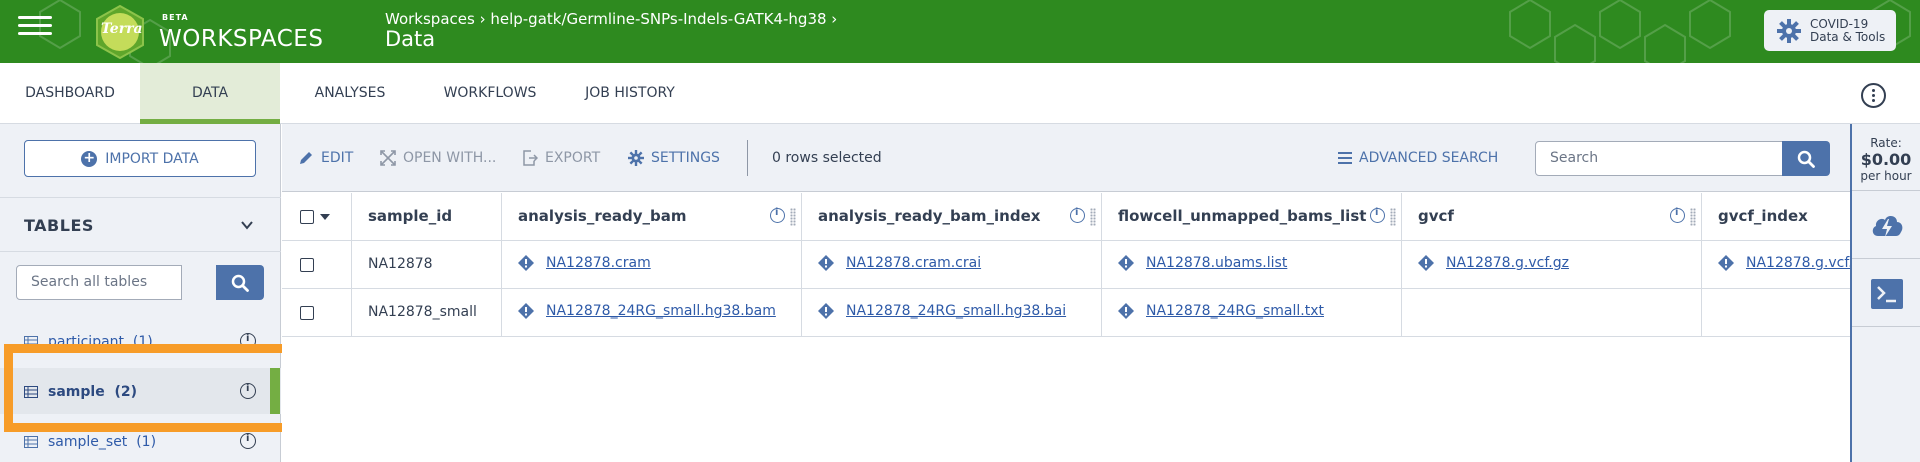 This screenshot has height=462, width=1920. Describe the element at coordinates (652, 217) in the screenshot. I see `column-header-analysis-ready-bam: analysis_ready_bam` at that location.